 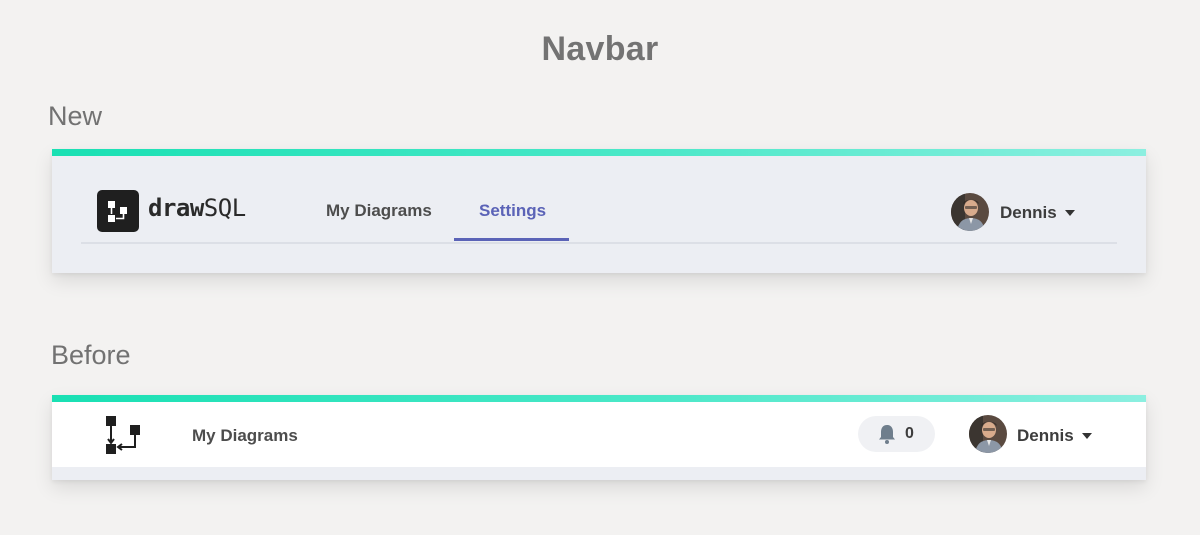 What do you see at coordinates (896, 434) in the screenshot?
I see `notifications-button: 0` at bounding box center [896, 434].